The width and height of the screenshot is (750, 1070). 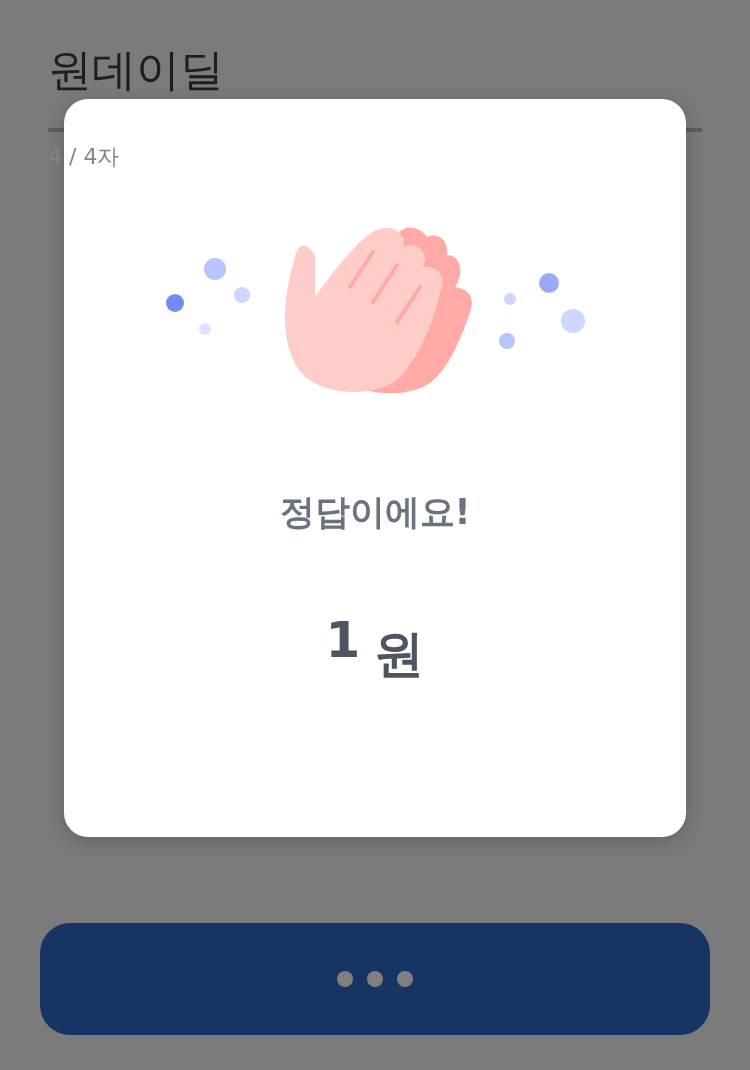 What do you see at coordinates (375, 979) in the screenshot?
I see `submit-button` at bounding box center [375, 979].